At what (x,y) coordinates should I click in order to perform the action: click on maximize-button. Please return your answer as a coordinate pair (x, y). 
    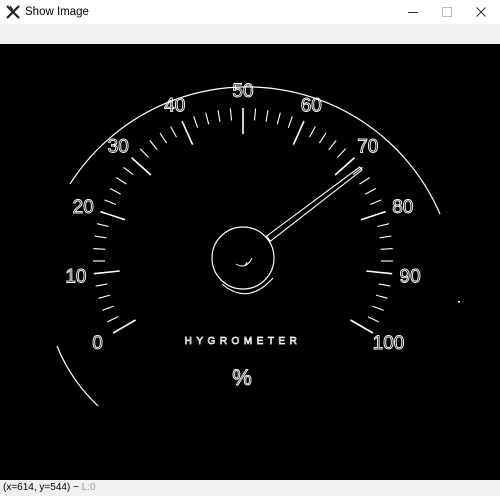
    Looking at the image, I should click on (447, 12).